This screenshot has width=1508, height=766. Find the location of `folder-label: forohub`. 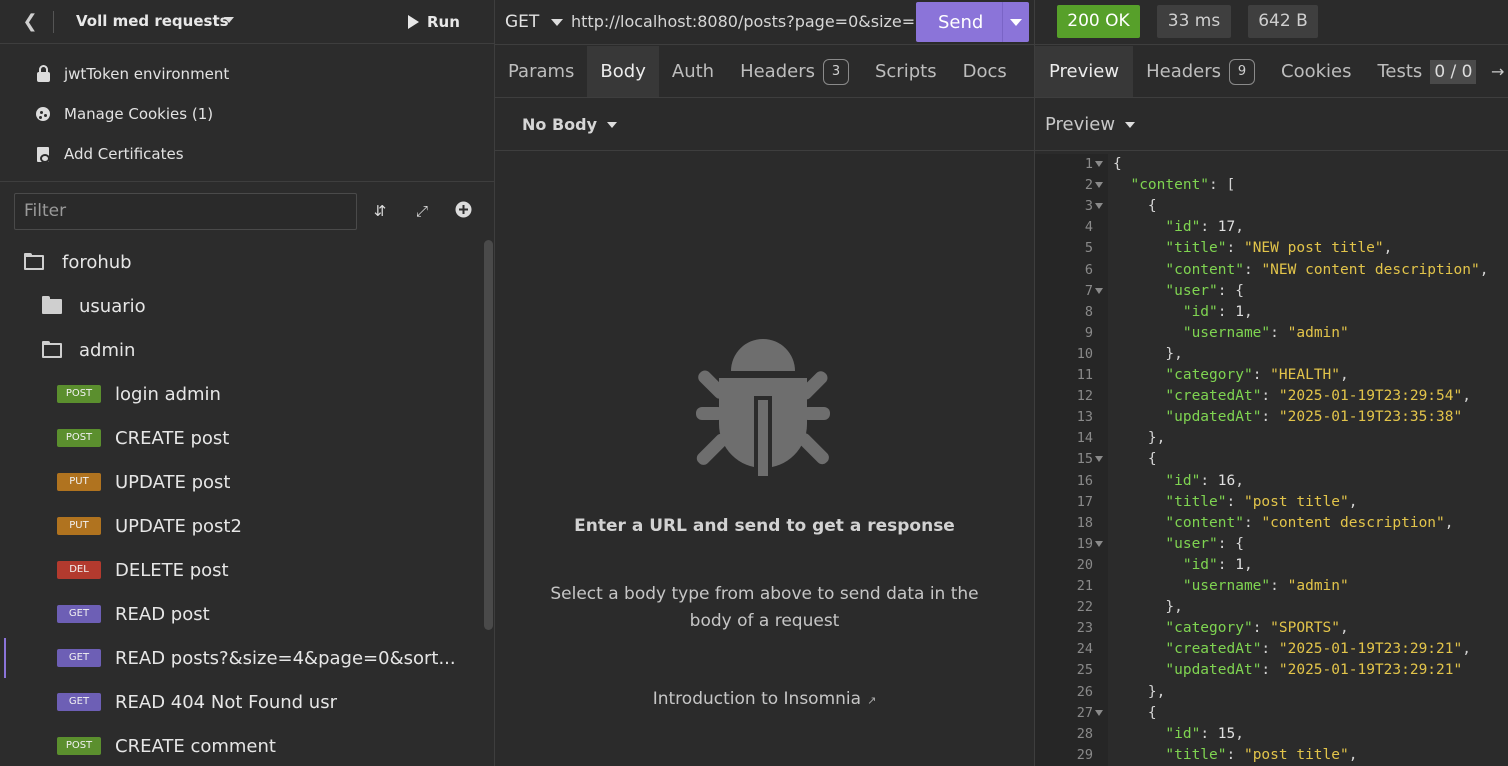

folder-label: forohub is located at coordinates (97, 262).